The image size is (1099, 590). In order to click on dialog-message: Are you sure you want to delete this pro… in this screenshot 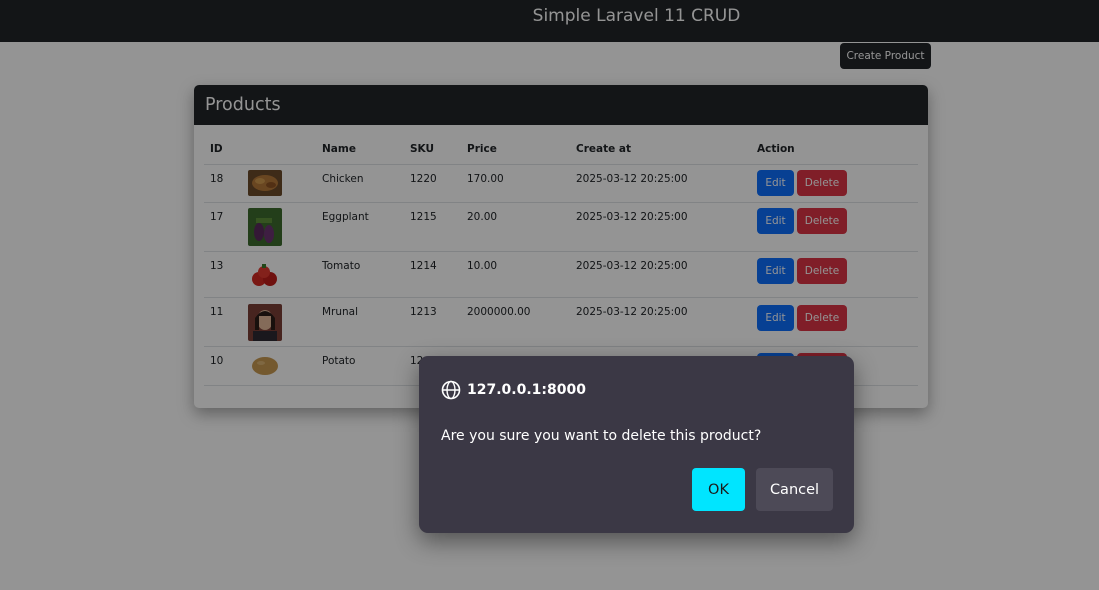, I will do `click(601, 436)`.